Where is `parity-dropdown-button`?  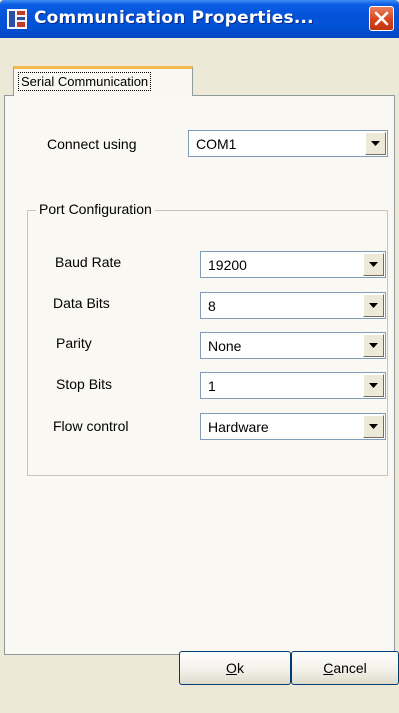
parity-dropdown-button is located at coordinates (373, 345).